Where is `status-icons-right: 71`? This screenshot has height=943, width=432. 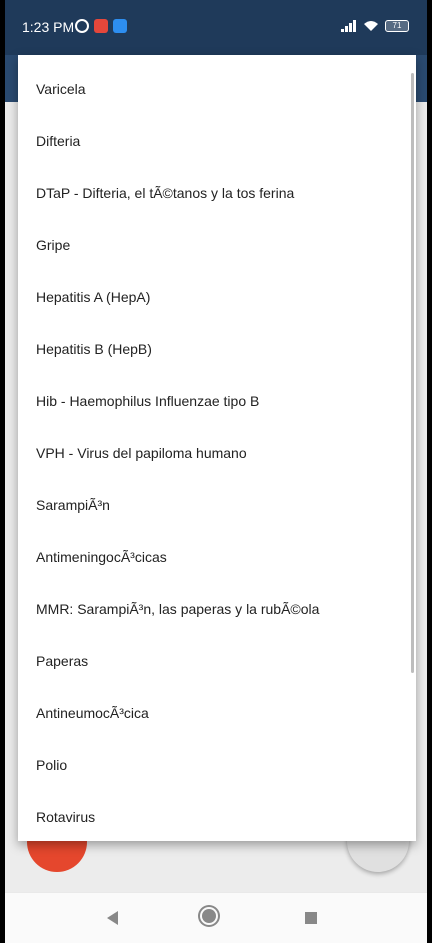
status-icons-right: 71 is located at coordinates (375, 26).